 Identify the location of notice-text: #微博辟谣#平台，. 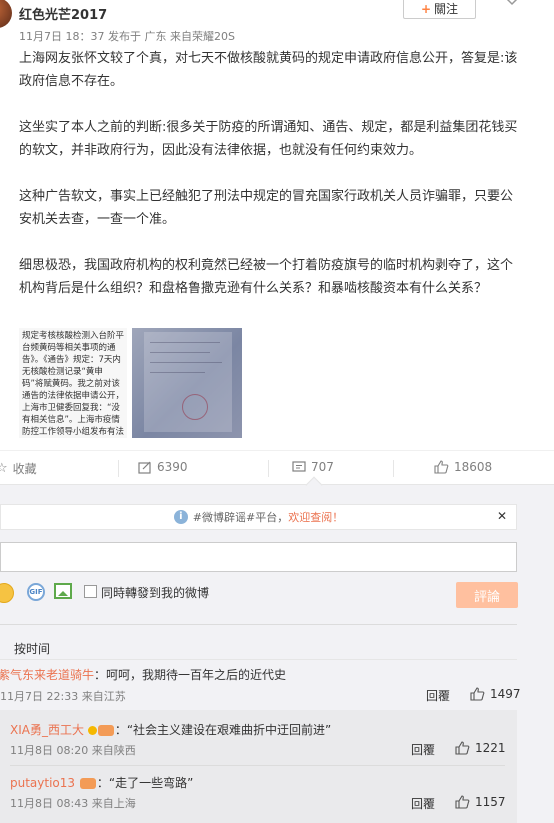
(240, 517).